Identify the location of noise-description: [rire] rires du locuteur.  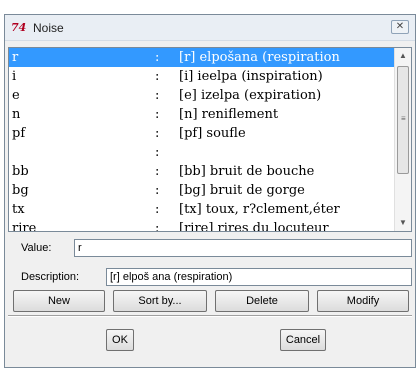
(254, 226).